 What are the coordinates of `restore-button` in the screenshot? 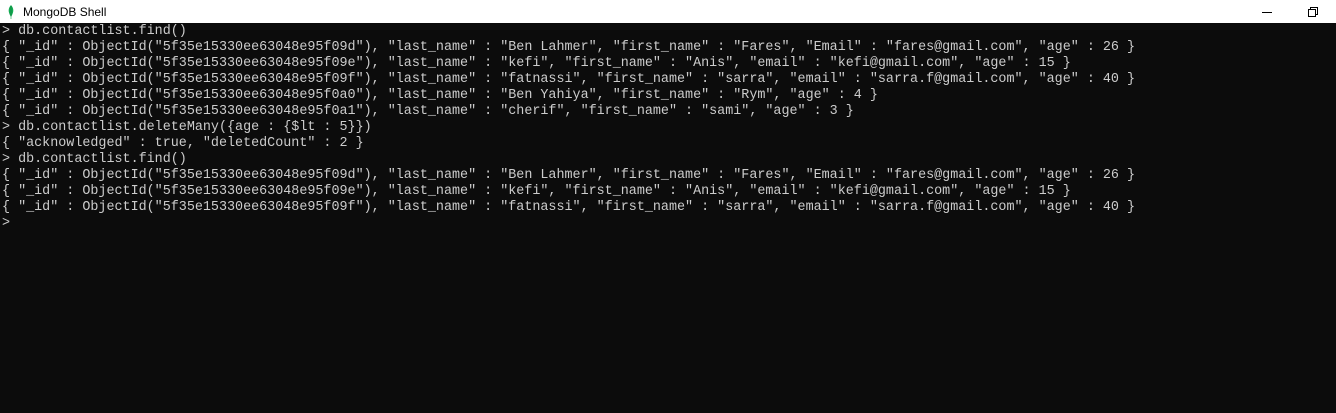 It's located at (1313, 11).